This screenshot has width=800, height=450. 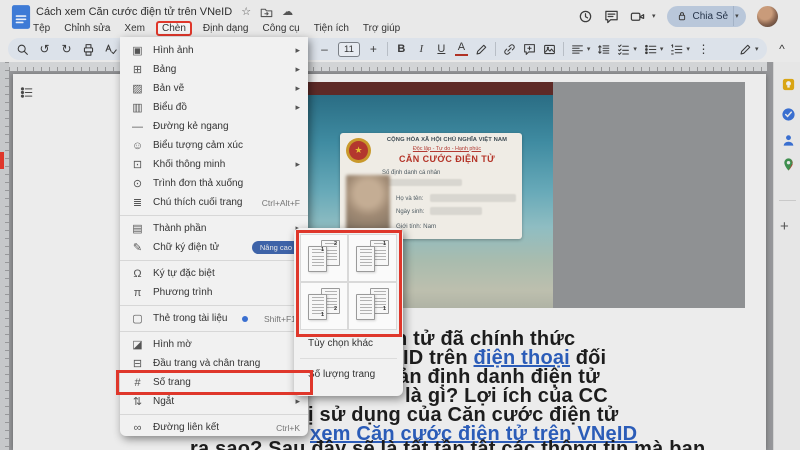 What do you see at coordinates (331, 28) in the screenshot?
I see `menu-tiện-ích: Tiện ích` at bounding box center [331, 28].